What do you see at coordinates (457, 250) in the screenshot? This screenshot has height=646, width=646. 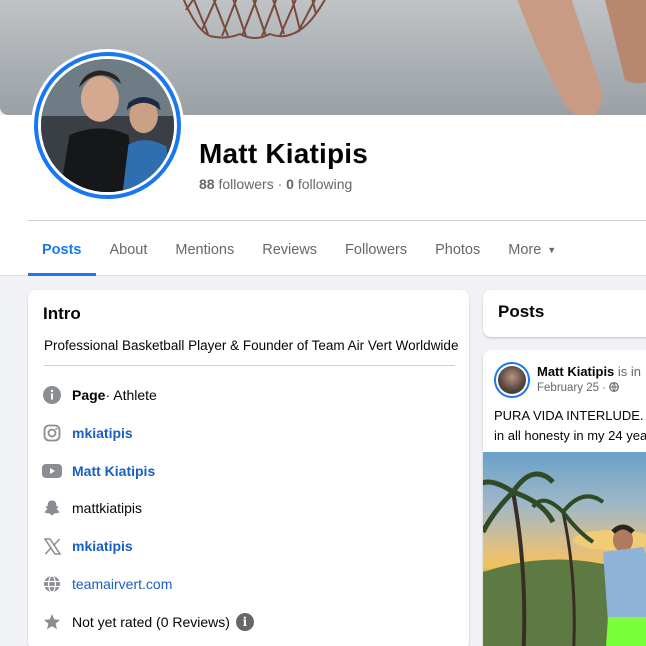 I see `tab-photos: Photos` at bounding box center [457, 250].